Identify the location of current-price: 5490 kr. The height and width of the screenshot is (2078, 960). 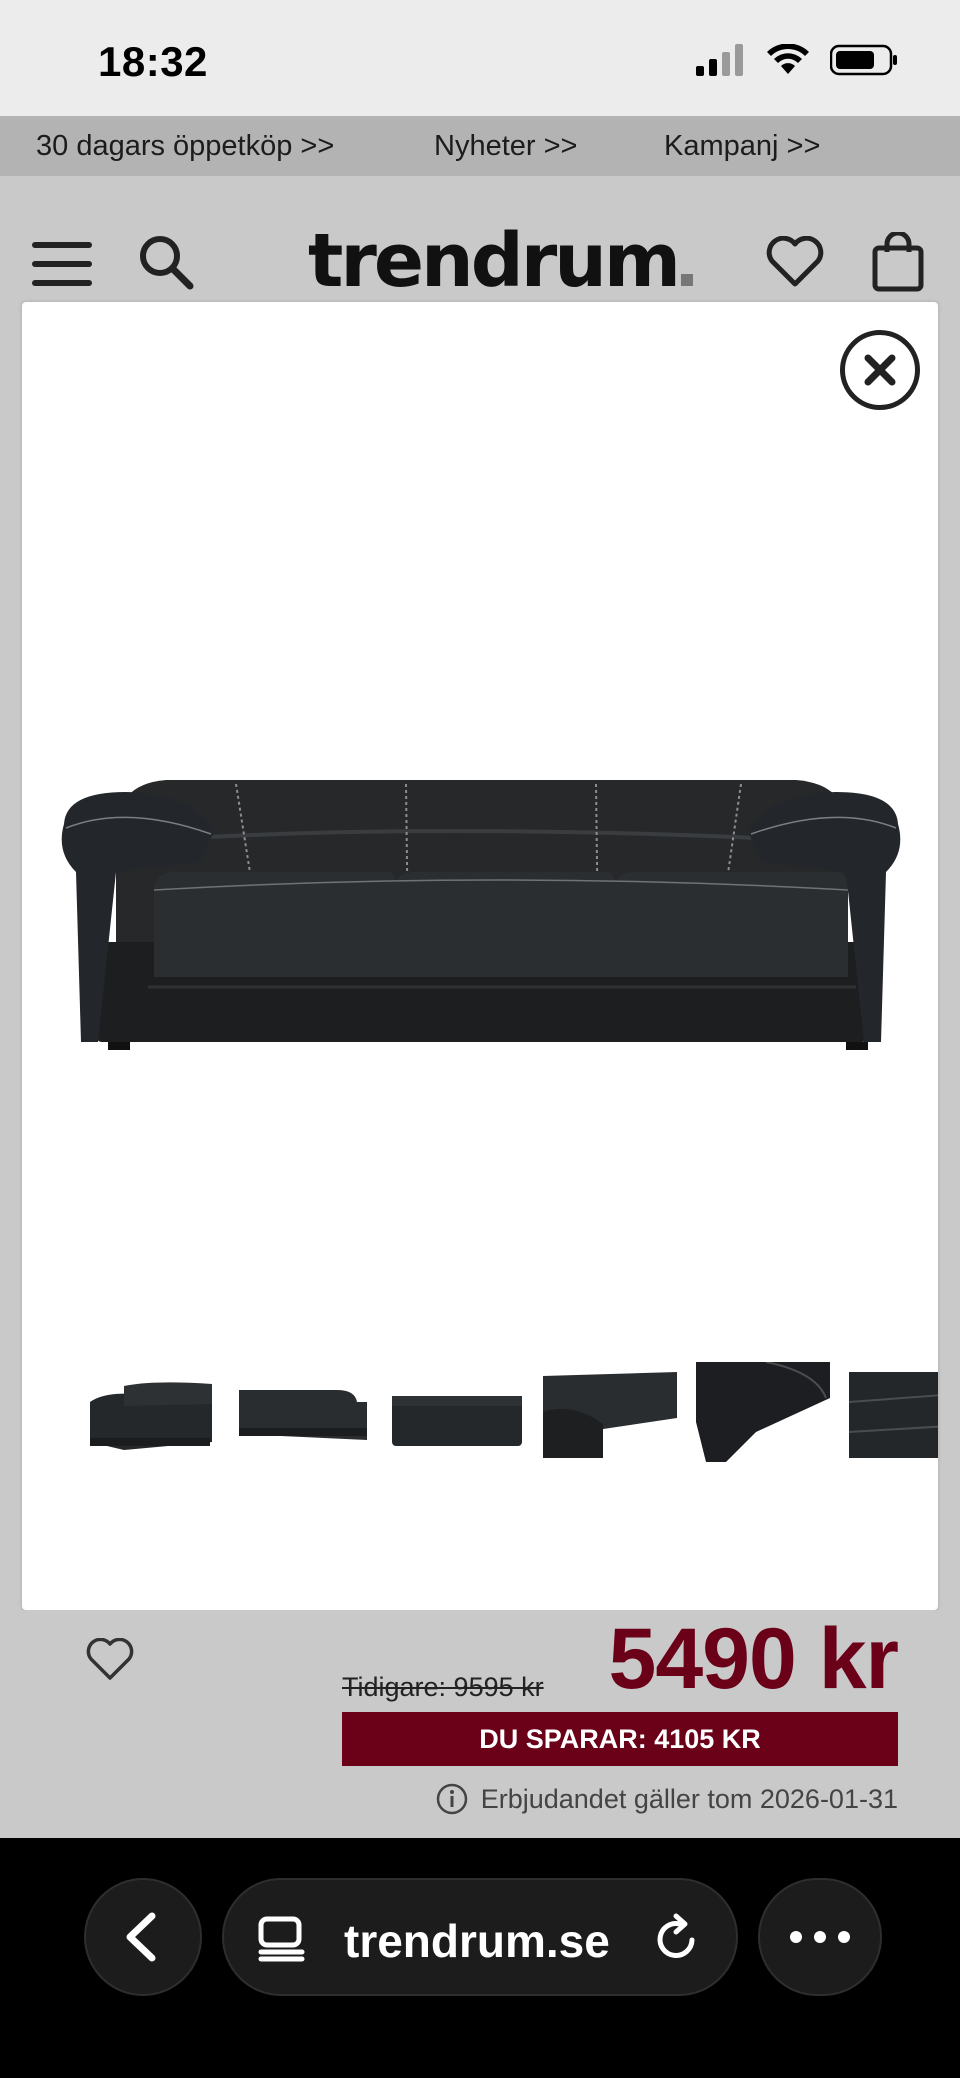
(753, 1659).